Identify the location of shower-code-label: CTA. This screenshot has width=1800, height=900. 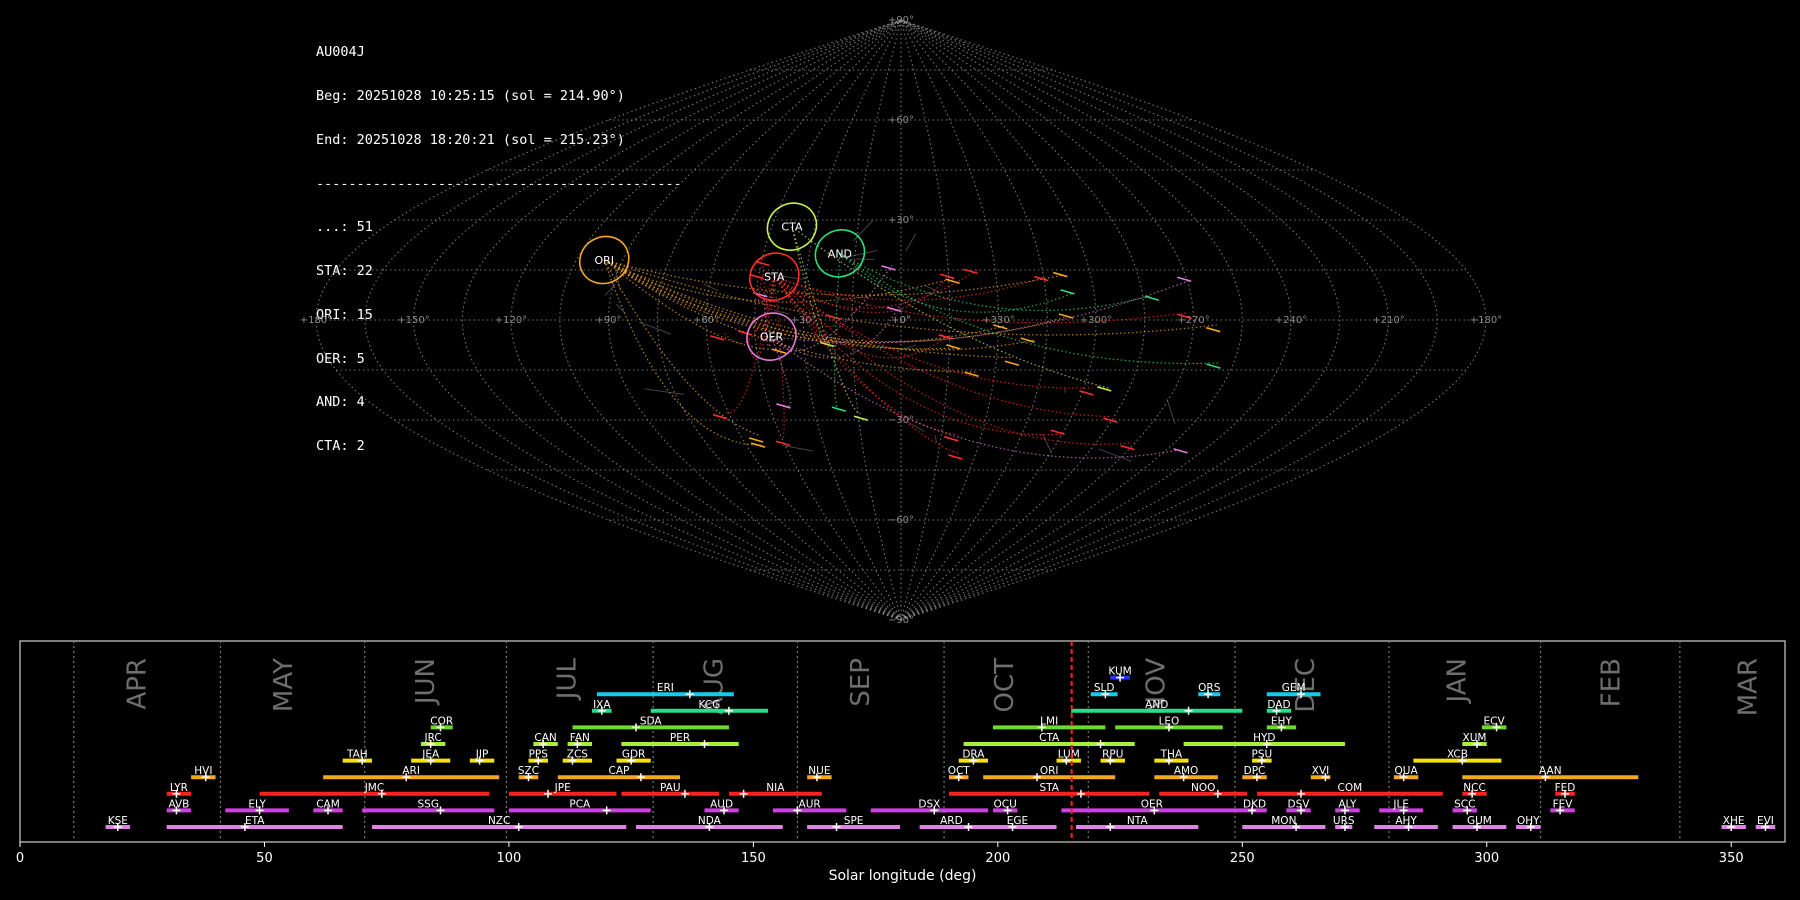
(1049, 738).